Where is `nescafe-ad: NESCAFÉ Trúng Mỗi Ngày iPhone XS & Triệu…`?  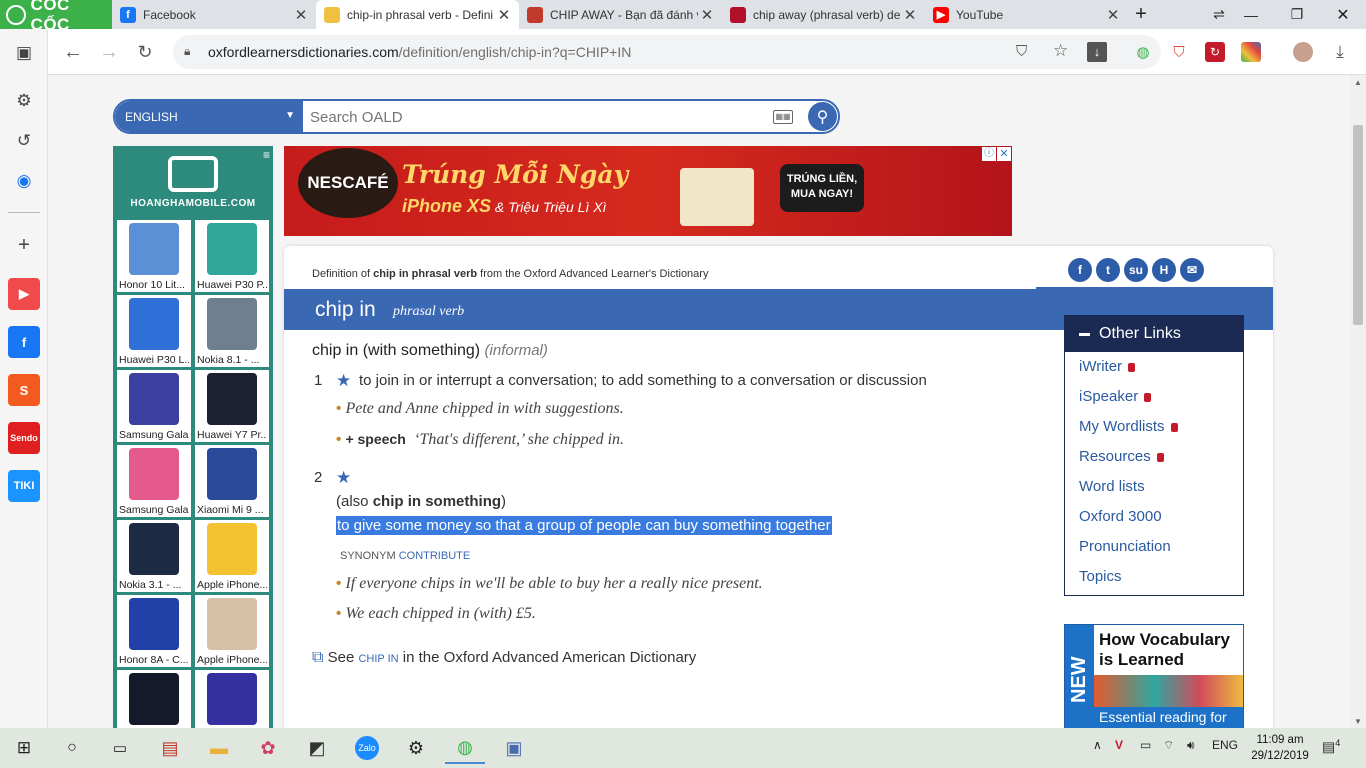 nescafe-ad: NESCAFÉ Trúng Mỗi Ngày iPhone XS & Triệu… is located at coordinates (648, 191).